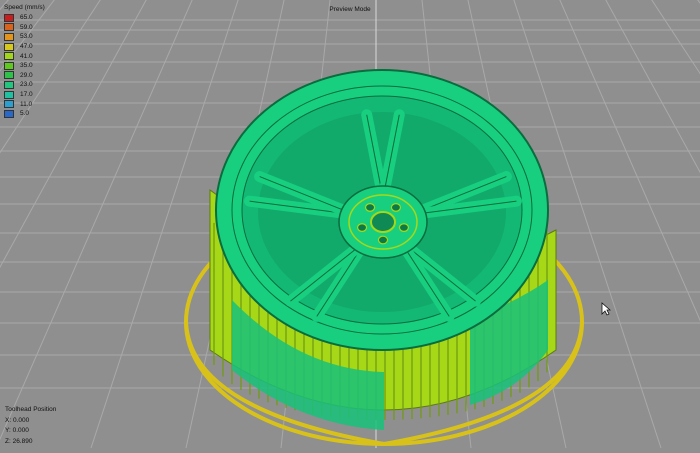 This screenshot has height=453, width=700. Describe the element at coordinates (35, 18) in the screenshot. I see `legend-item: 65.0` at that location.